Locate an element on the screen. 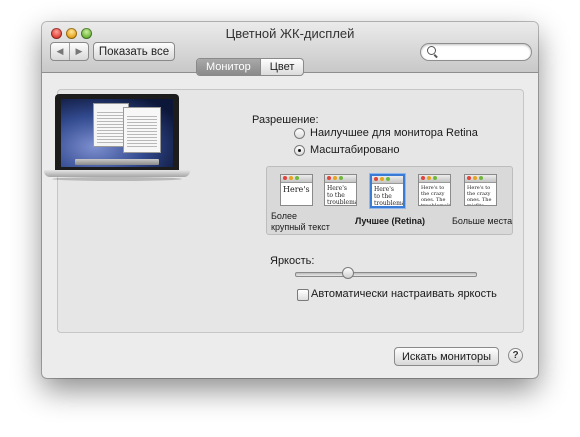 The width and height of the screenshot is (580, 437). laptop-base is located at coordinates (117, 173).